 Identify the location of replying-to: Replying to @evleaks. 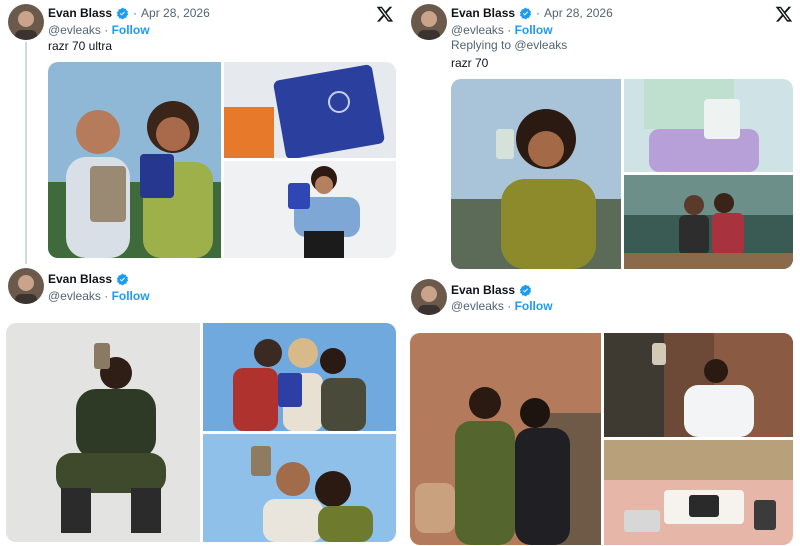
(509, 45).